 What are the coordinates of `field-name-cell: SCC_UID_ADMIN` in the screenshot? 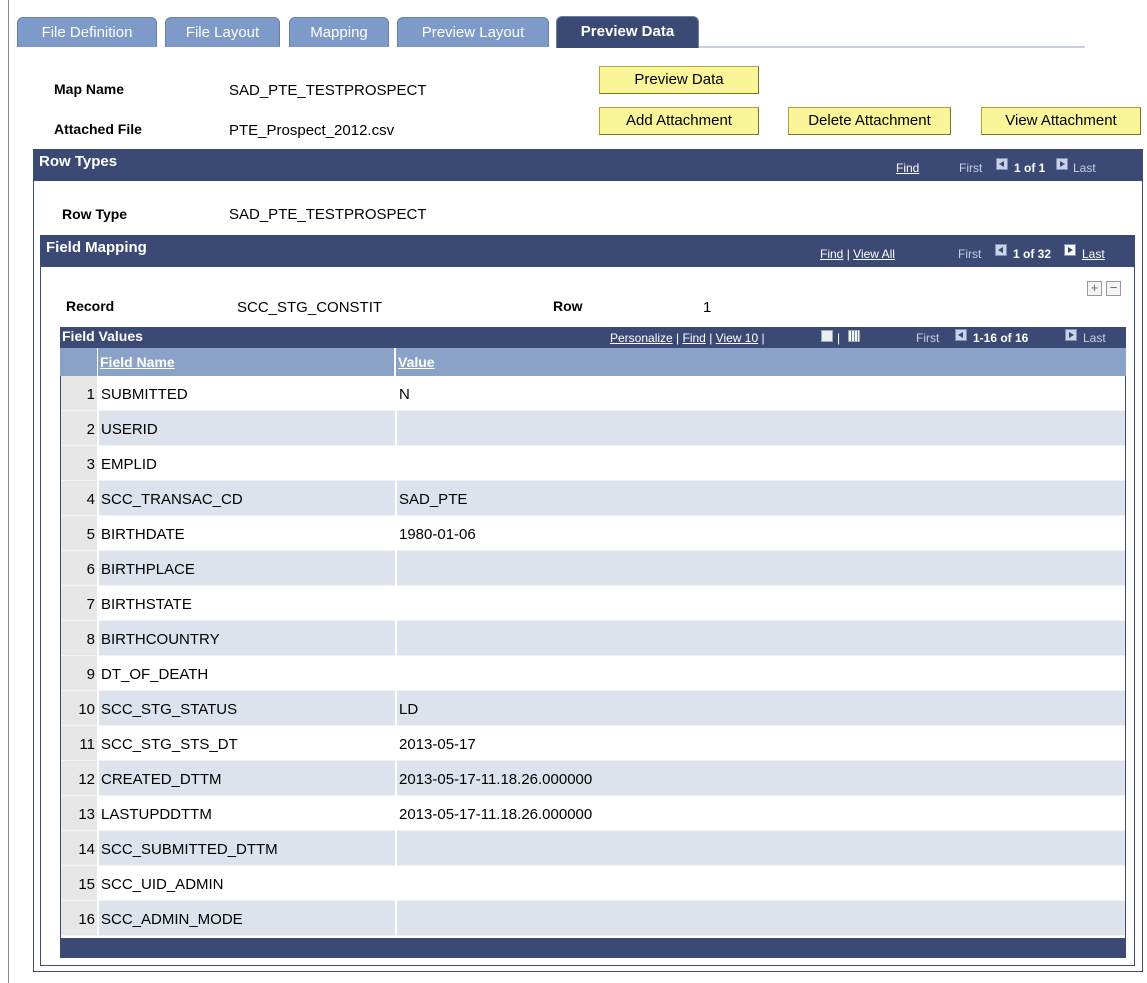 It's located at (247, 883).